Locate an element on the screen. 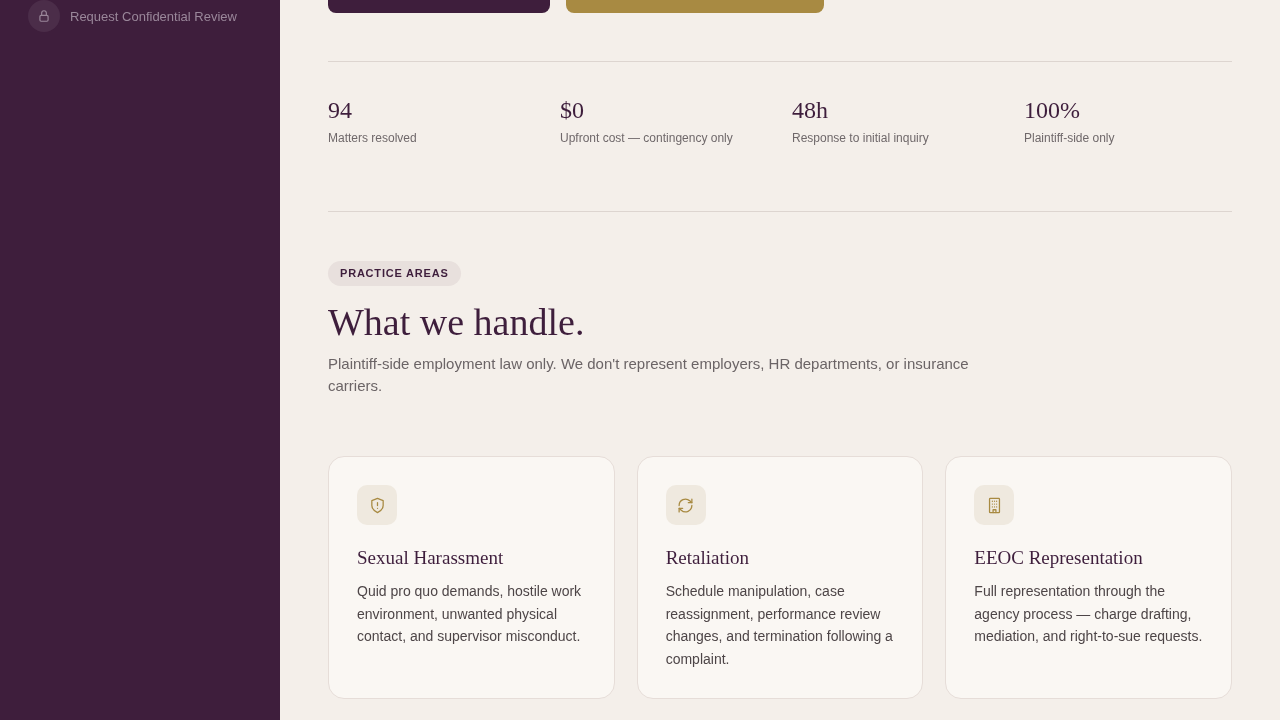 The width and height of the screenshot is (1280, 720). card-title: Retaliation is located at coordinates (707, 558).